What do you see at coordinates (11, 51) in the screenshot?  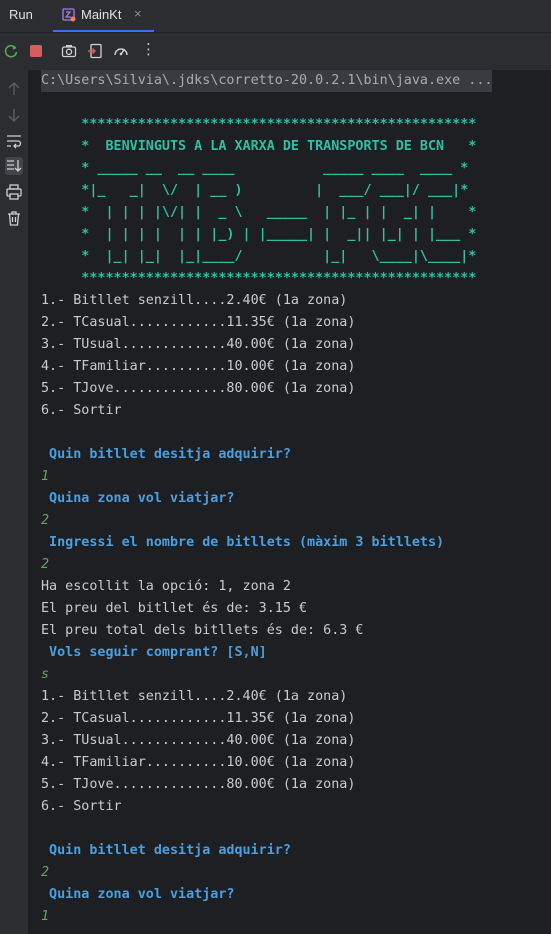 I see `rerun-icon` at bounding box center [11, 51].